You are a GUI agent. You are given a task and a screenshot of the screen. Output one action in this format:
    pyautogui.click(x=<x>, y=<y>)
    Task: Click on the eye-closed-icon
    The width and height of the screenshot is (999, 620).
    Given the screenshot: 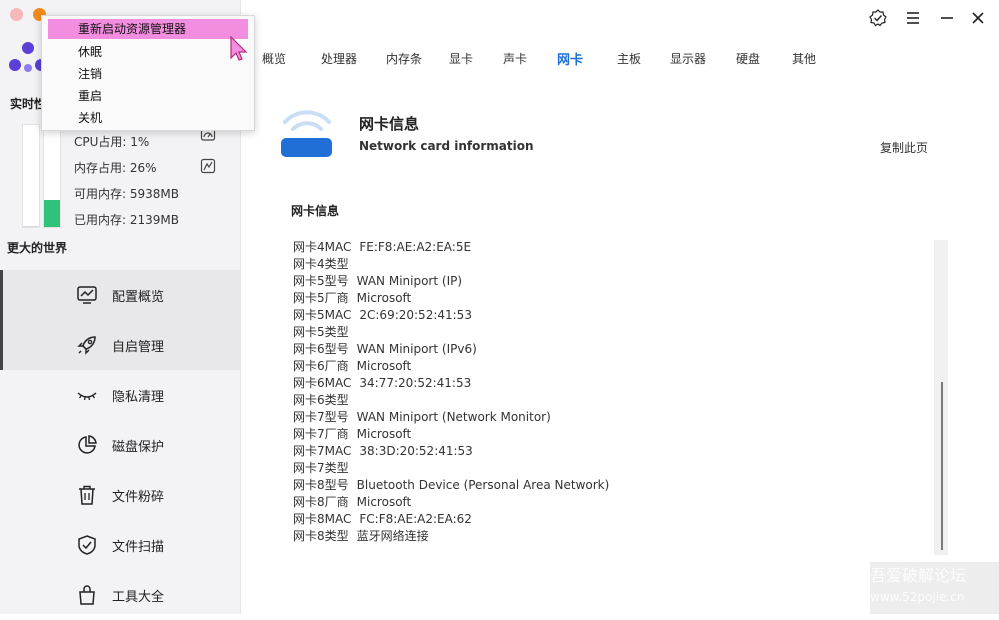 What is the action you would take?
    pyautogui.click(x=87, y=396)
    